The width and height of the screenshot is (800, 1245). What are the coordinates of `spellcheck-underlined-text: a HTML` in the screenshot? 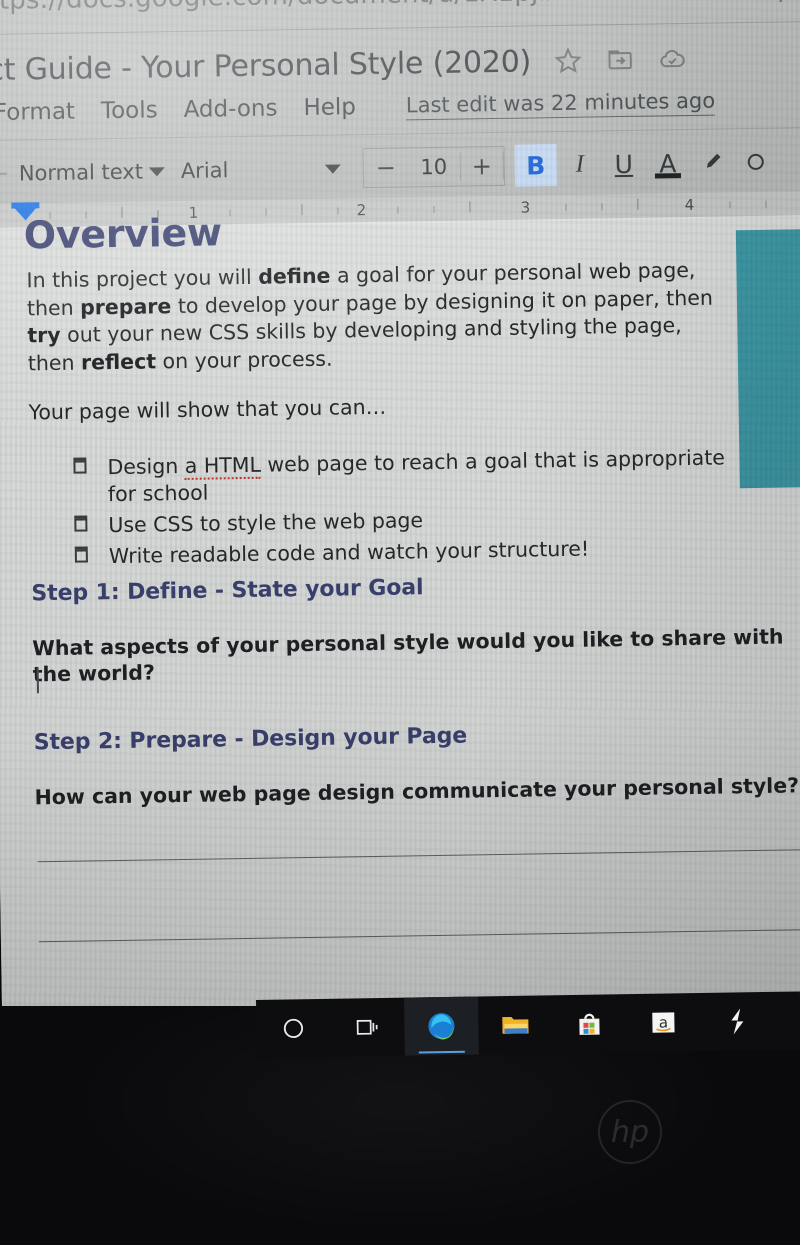 It's located at (223, 466).